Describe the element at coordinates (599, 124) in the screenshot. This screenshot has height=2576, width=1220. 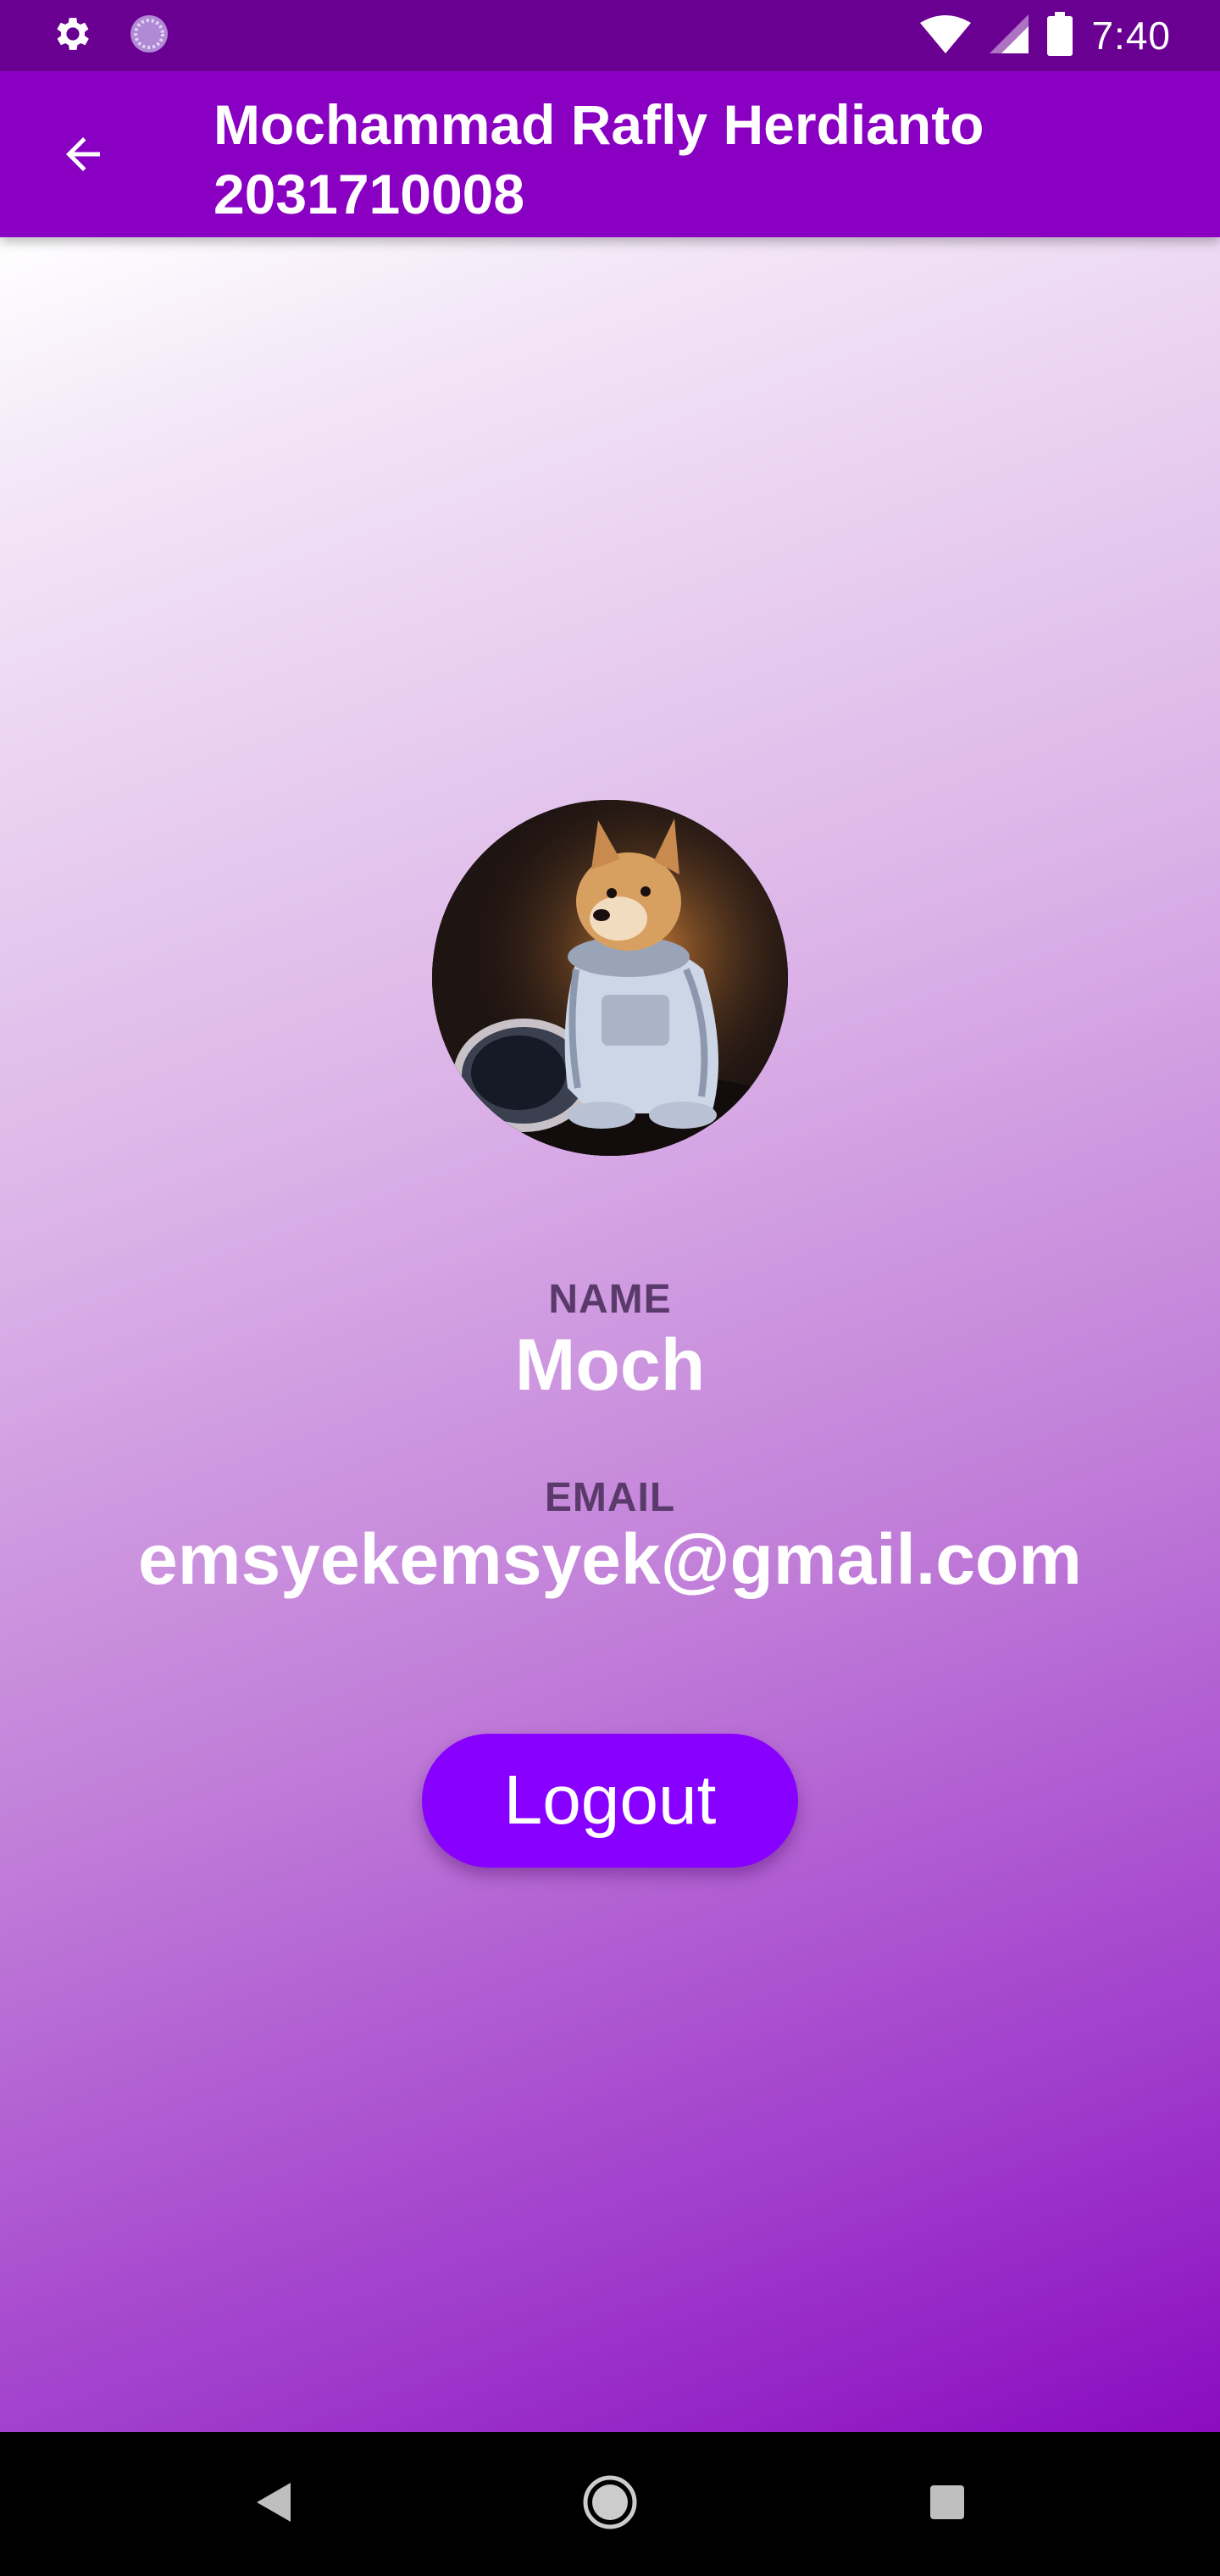
I see `page-title-line1: Mochammad Rafly Herdianto` at that location.